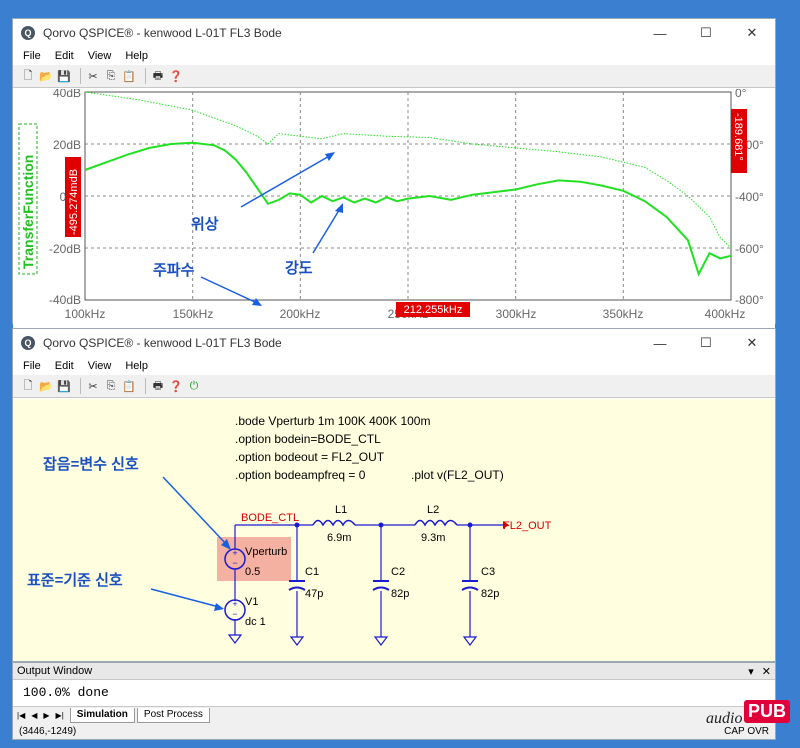  I want to click on close-icon: ✕, so click(766, 671).